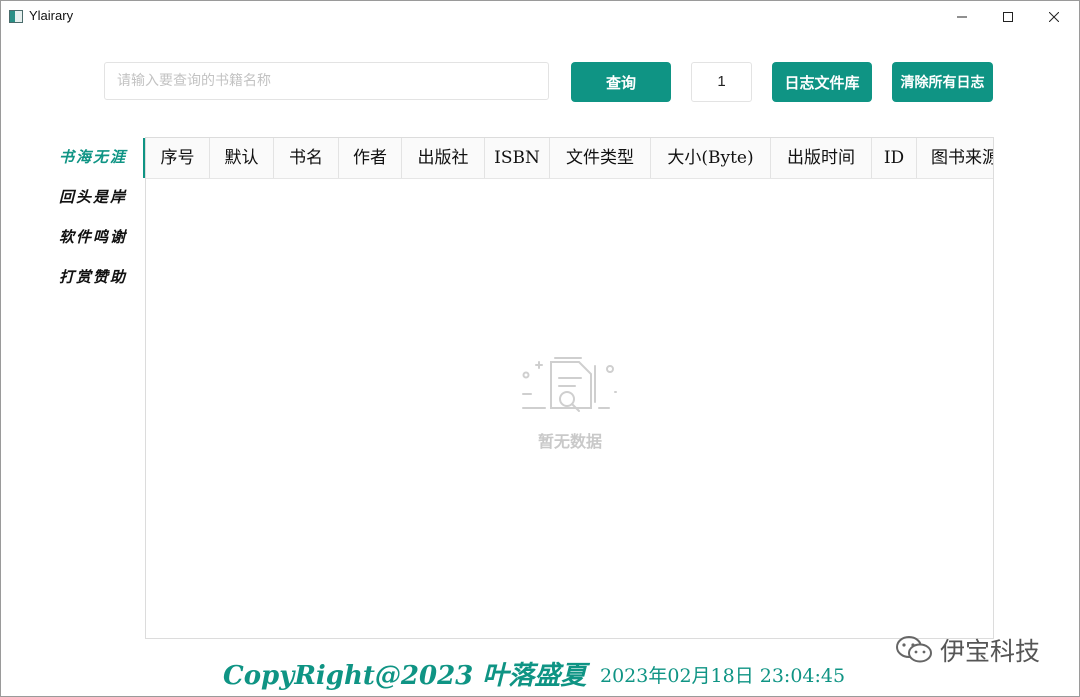  Describe the element at coordinates (955, 158) in the screenshot. I see `column-header-source: 图书来源` at that location.